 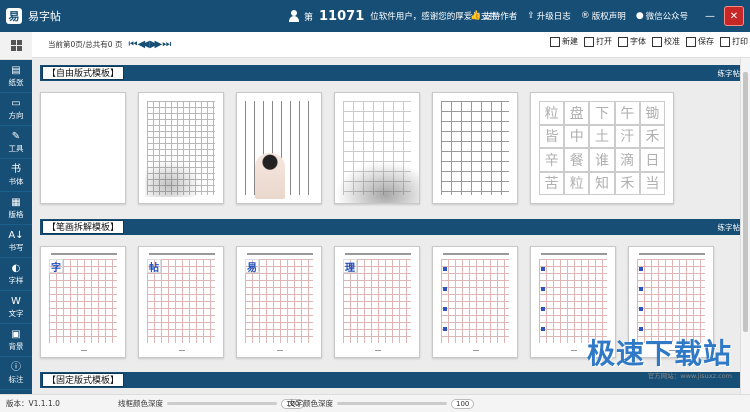 I want to click on top-link-label: 微信公众号, so click(x=667, y=17).